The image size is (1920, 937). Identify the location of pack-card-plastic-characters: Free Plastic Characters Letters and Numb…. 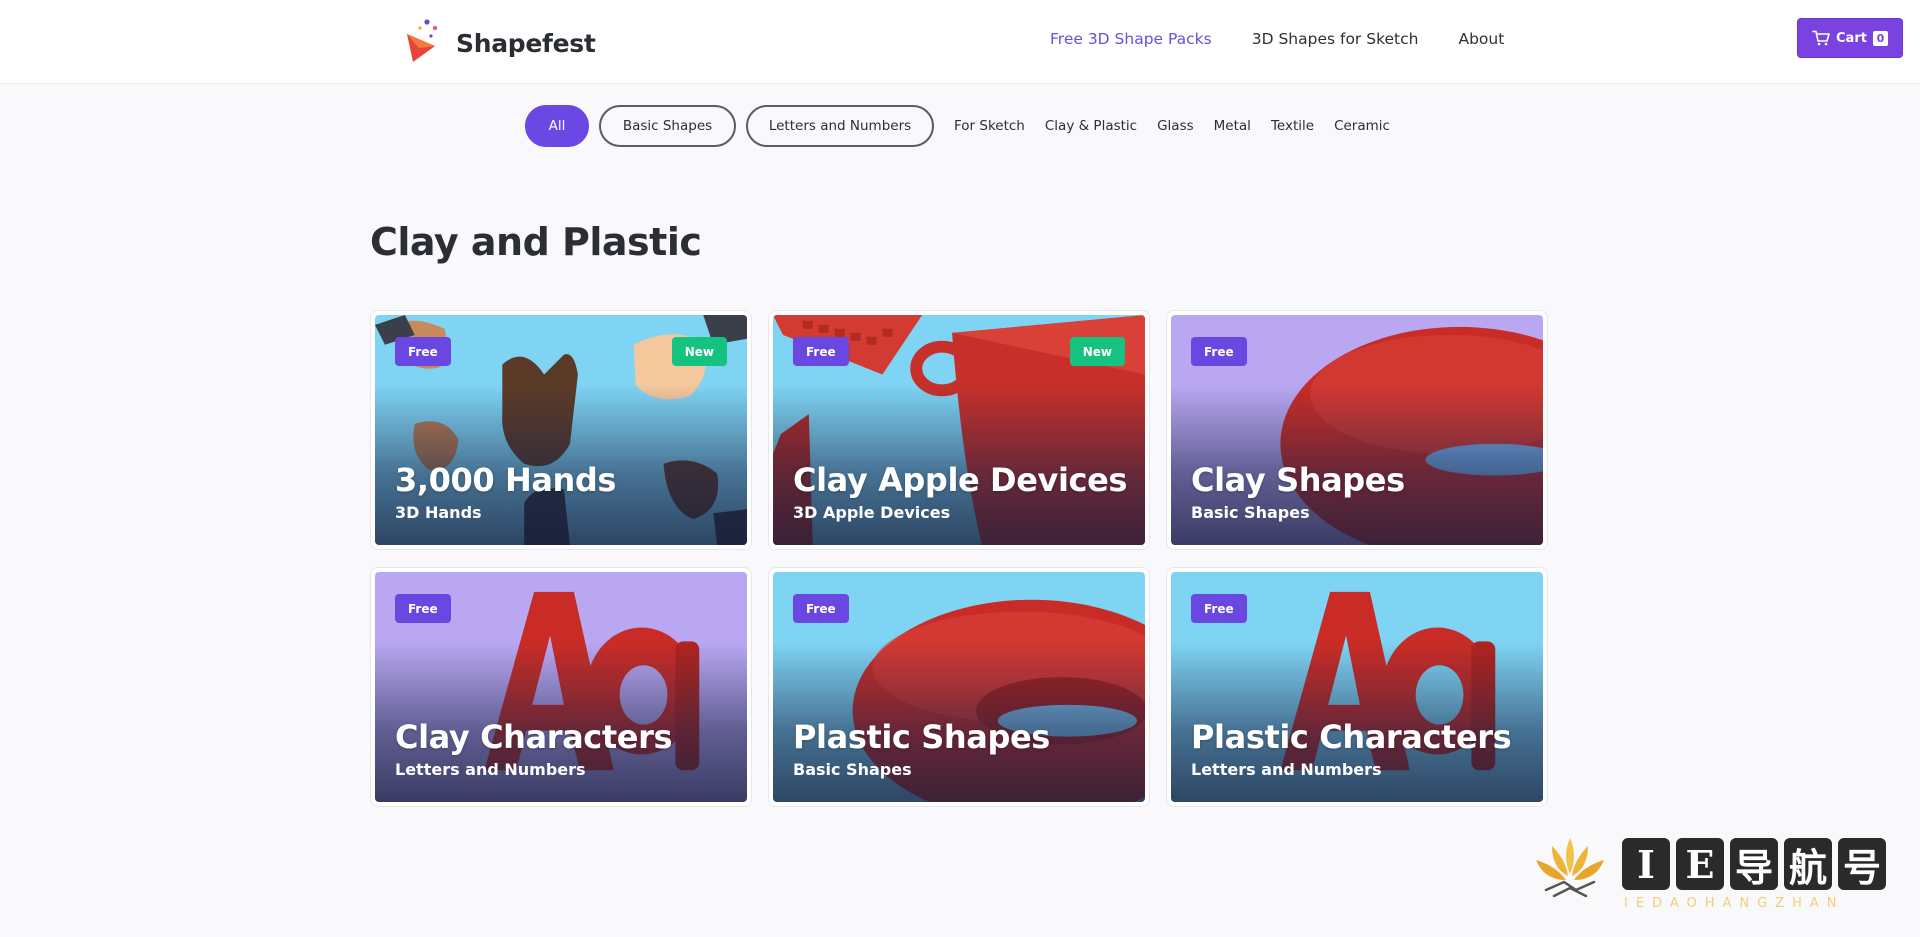
(1357, 687).